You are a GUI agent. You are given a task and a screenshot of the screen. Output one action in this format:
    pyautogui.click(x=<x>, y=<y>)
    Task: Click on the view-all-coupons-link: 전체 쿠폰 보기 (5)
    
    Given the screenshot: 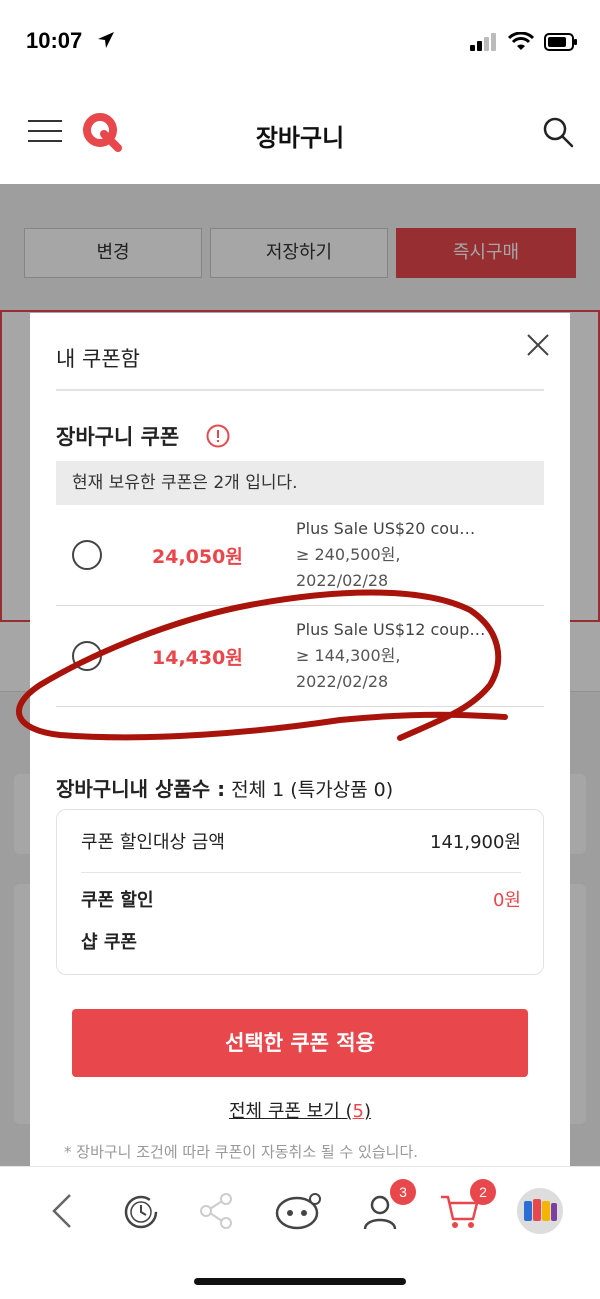 What is the action you would take?
    pyautogui.click(x=300, y=1110)
    